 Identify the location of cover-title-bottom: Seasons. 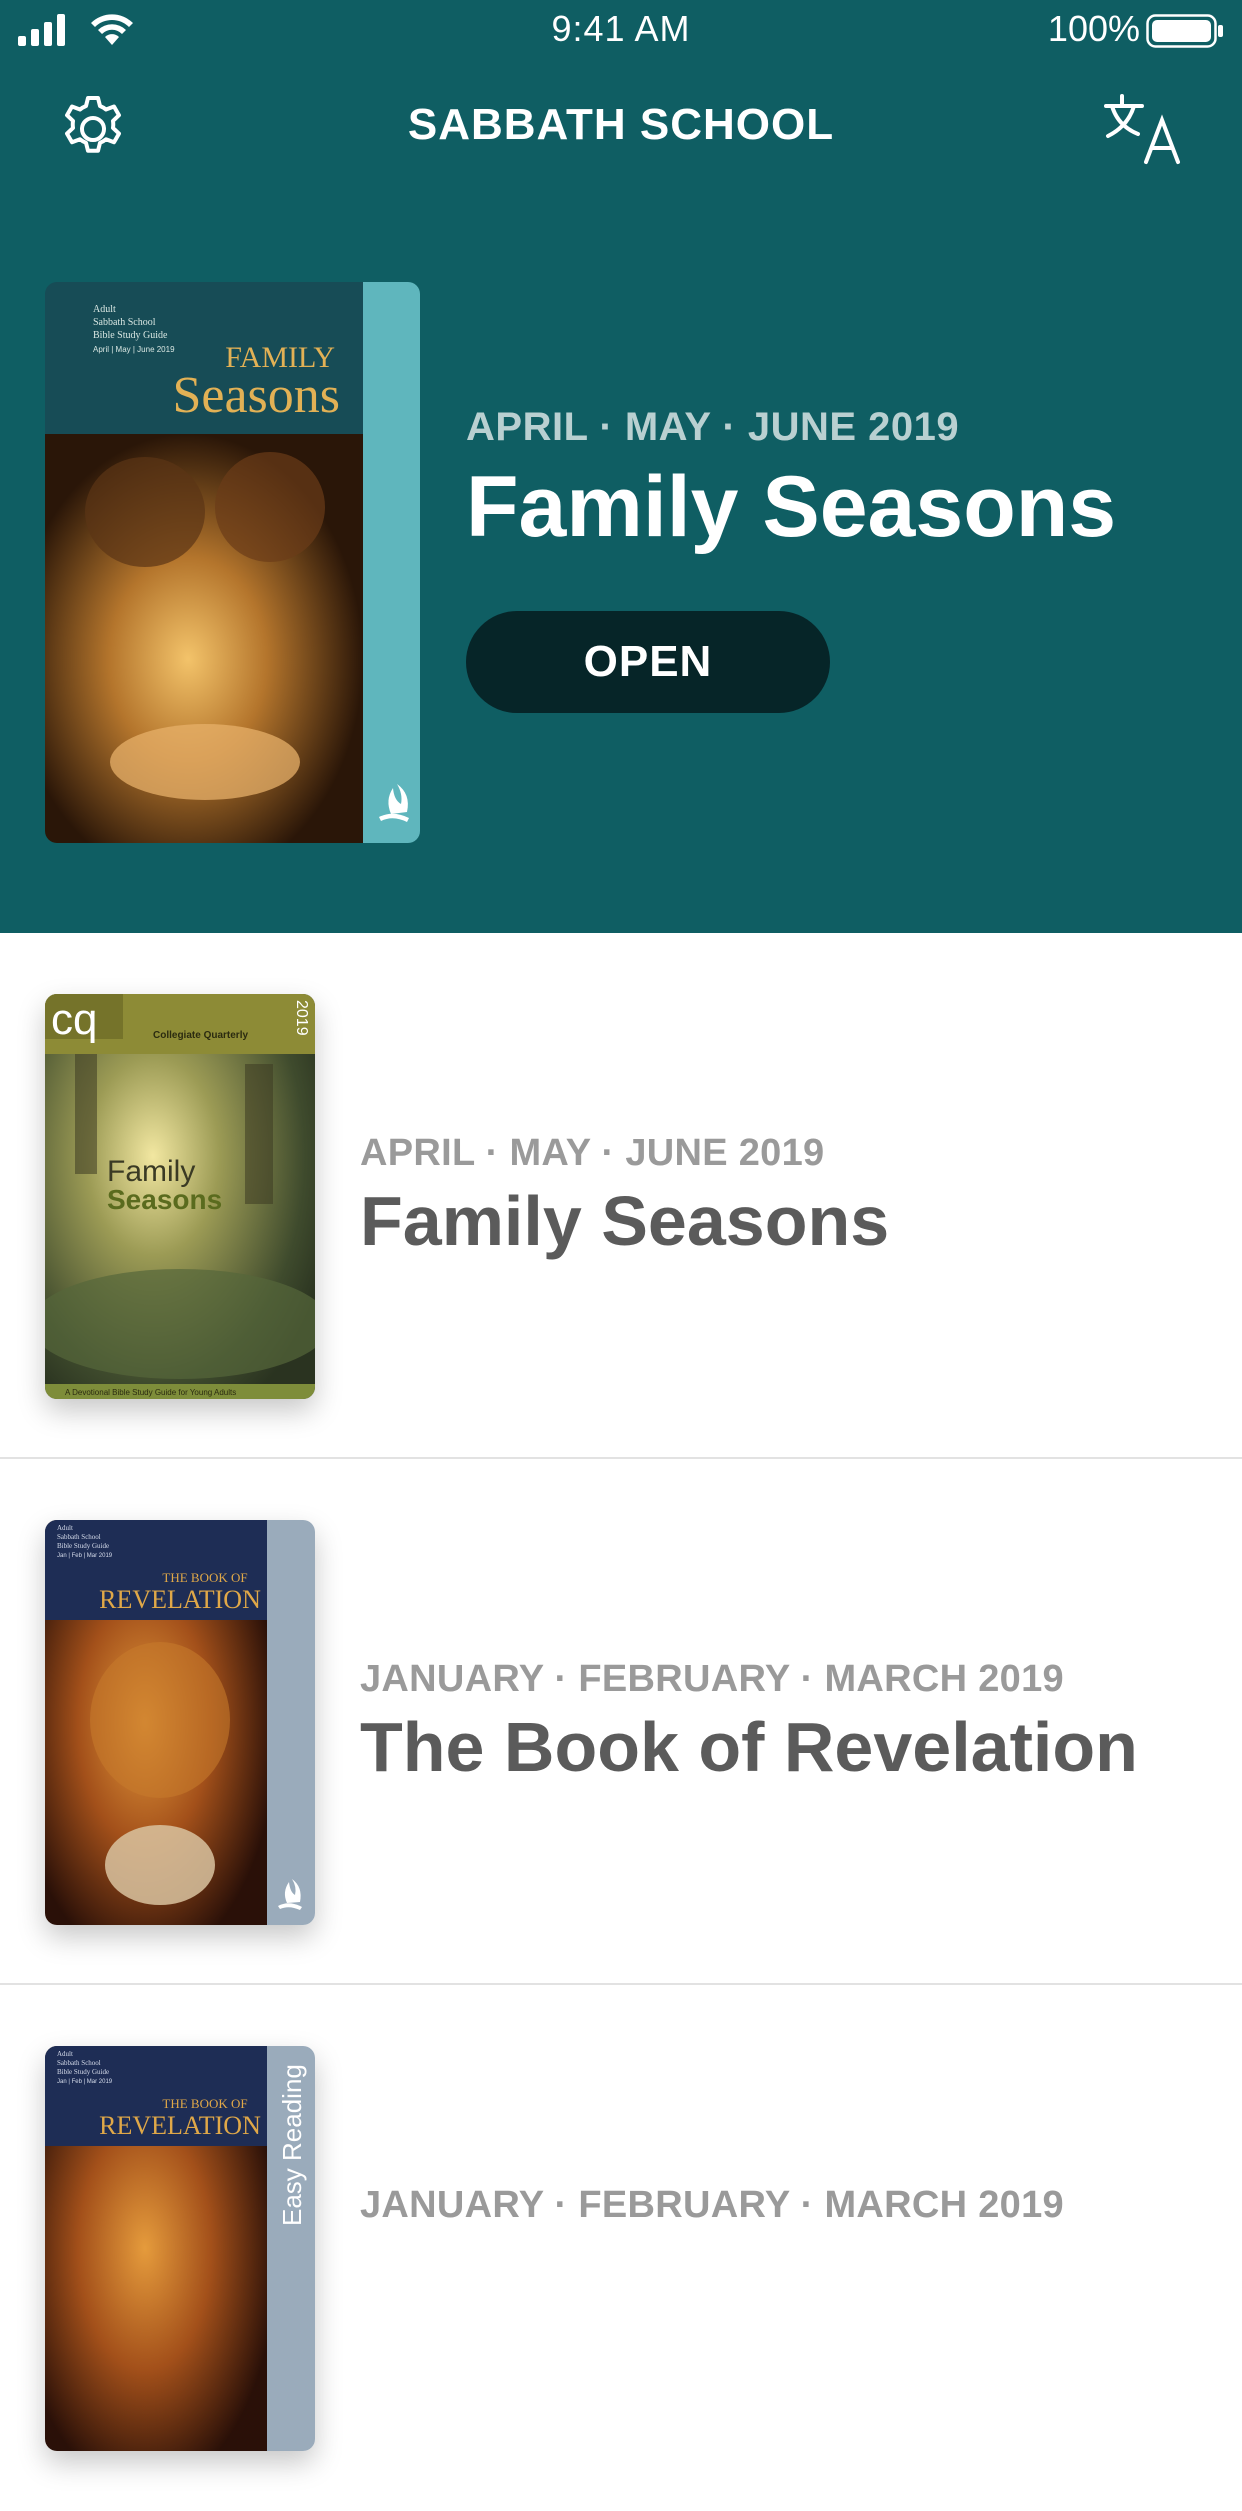
(256, 395).